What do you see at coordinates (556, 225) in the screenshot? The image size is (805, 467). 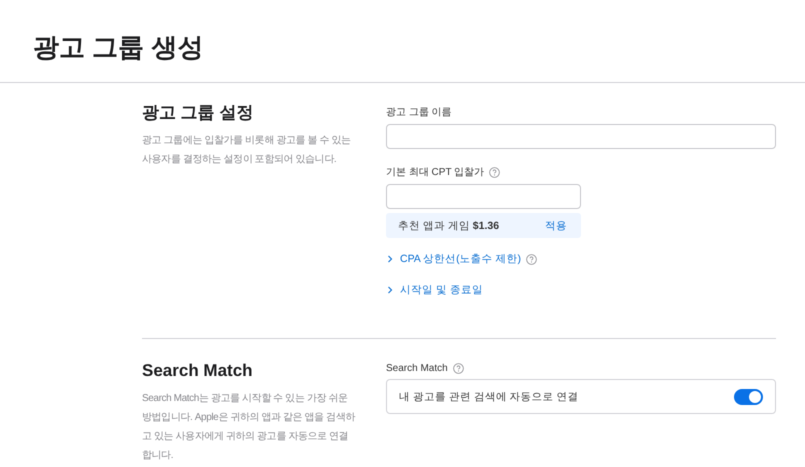 I see `apply-link: 적용` at bounding box center [556, 225].